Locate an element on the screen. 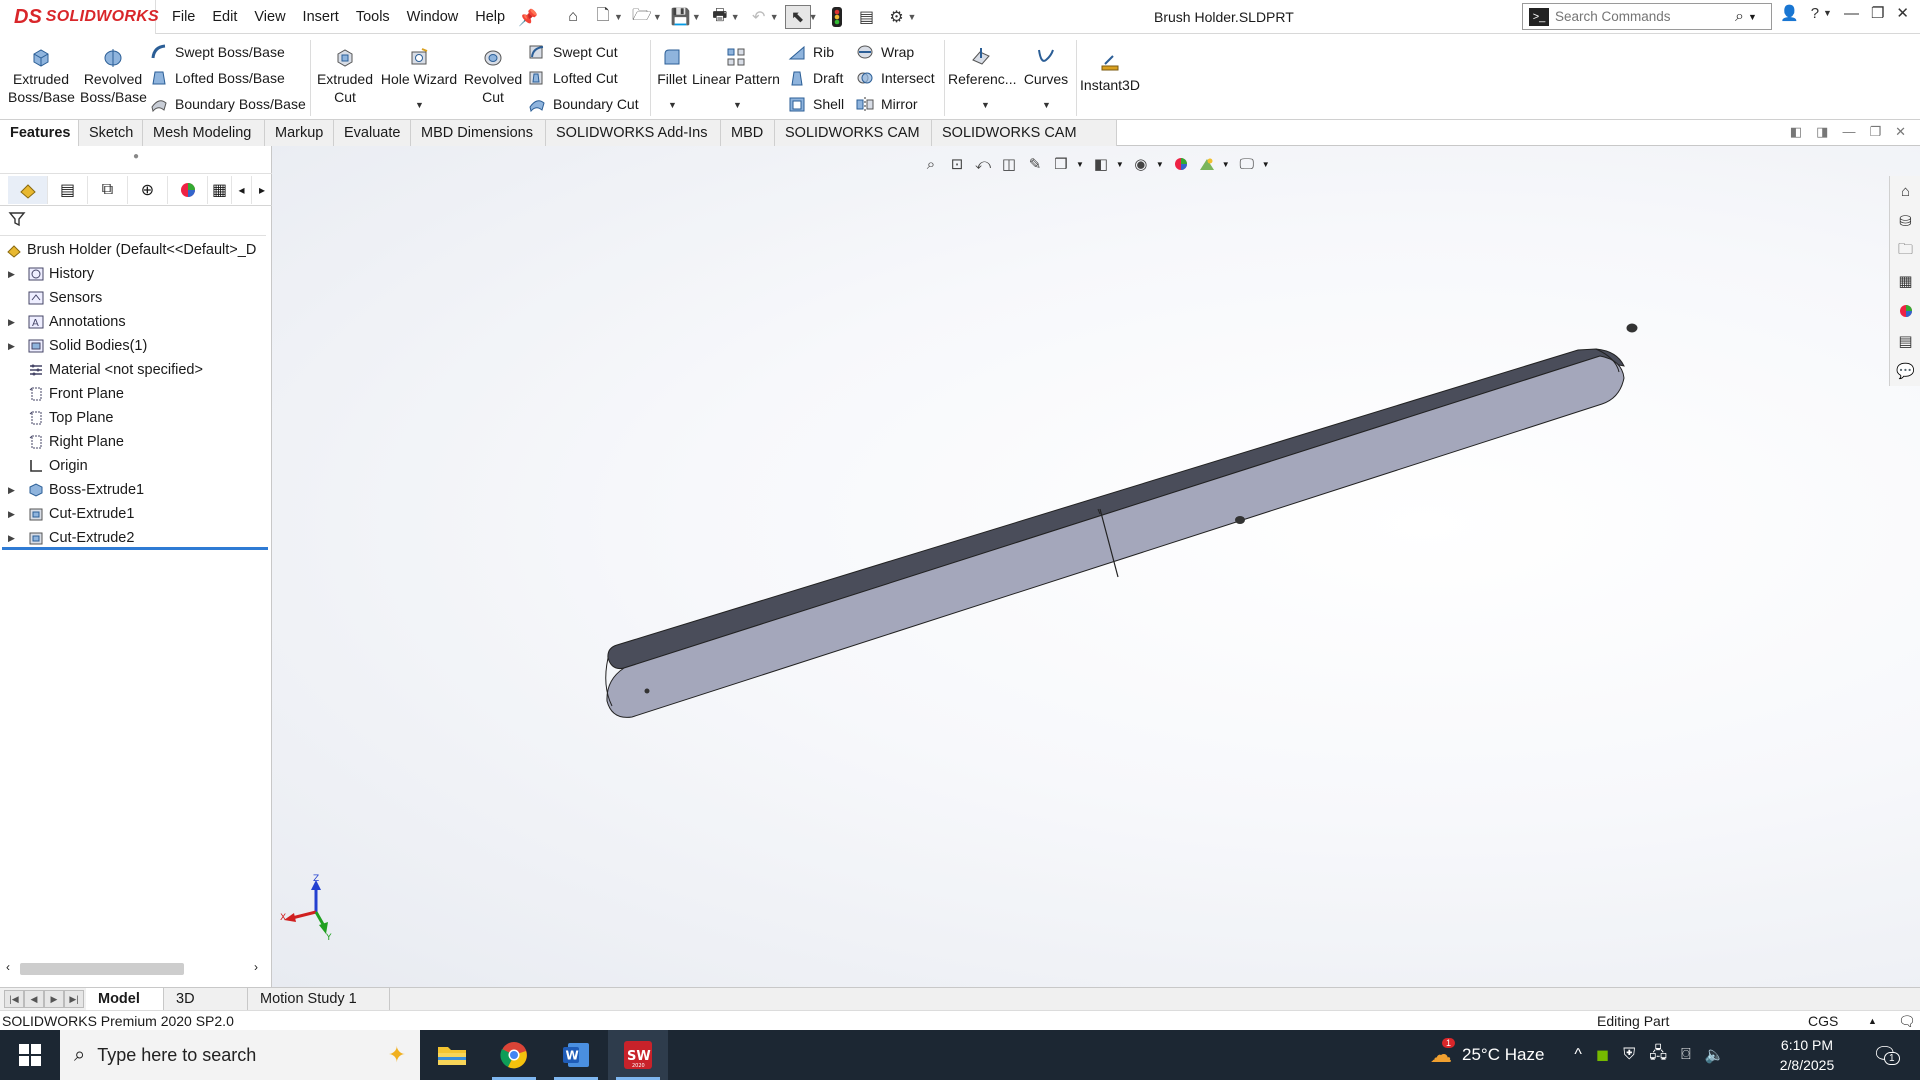  solidworks-logo: DS SOLIDWORKS is located at coordinates (79, 17).